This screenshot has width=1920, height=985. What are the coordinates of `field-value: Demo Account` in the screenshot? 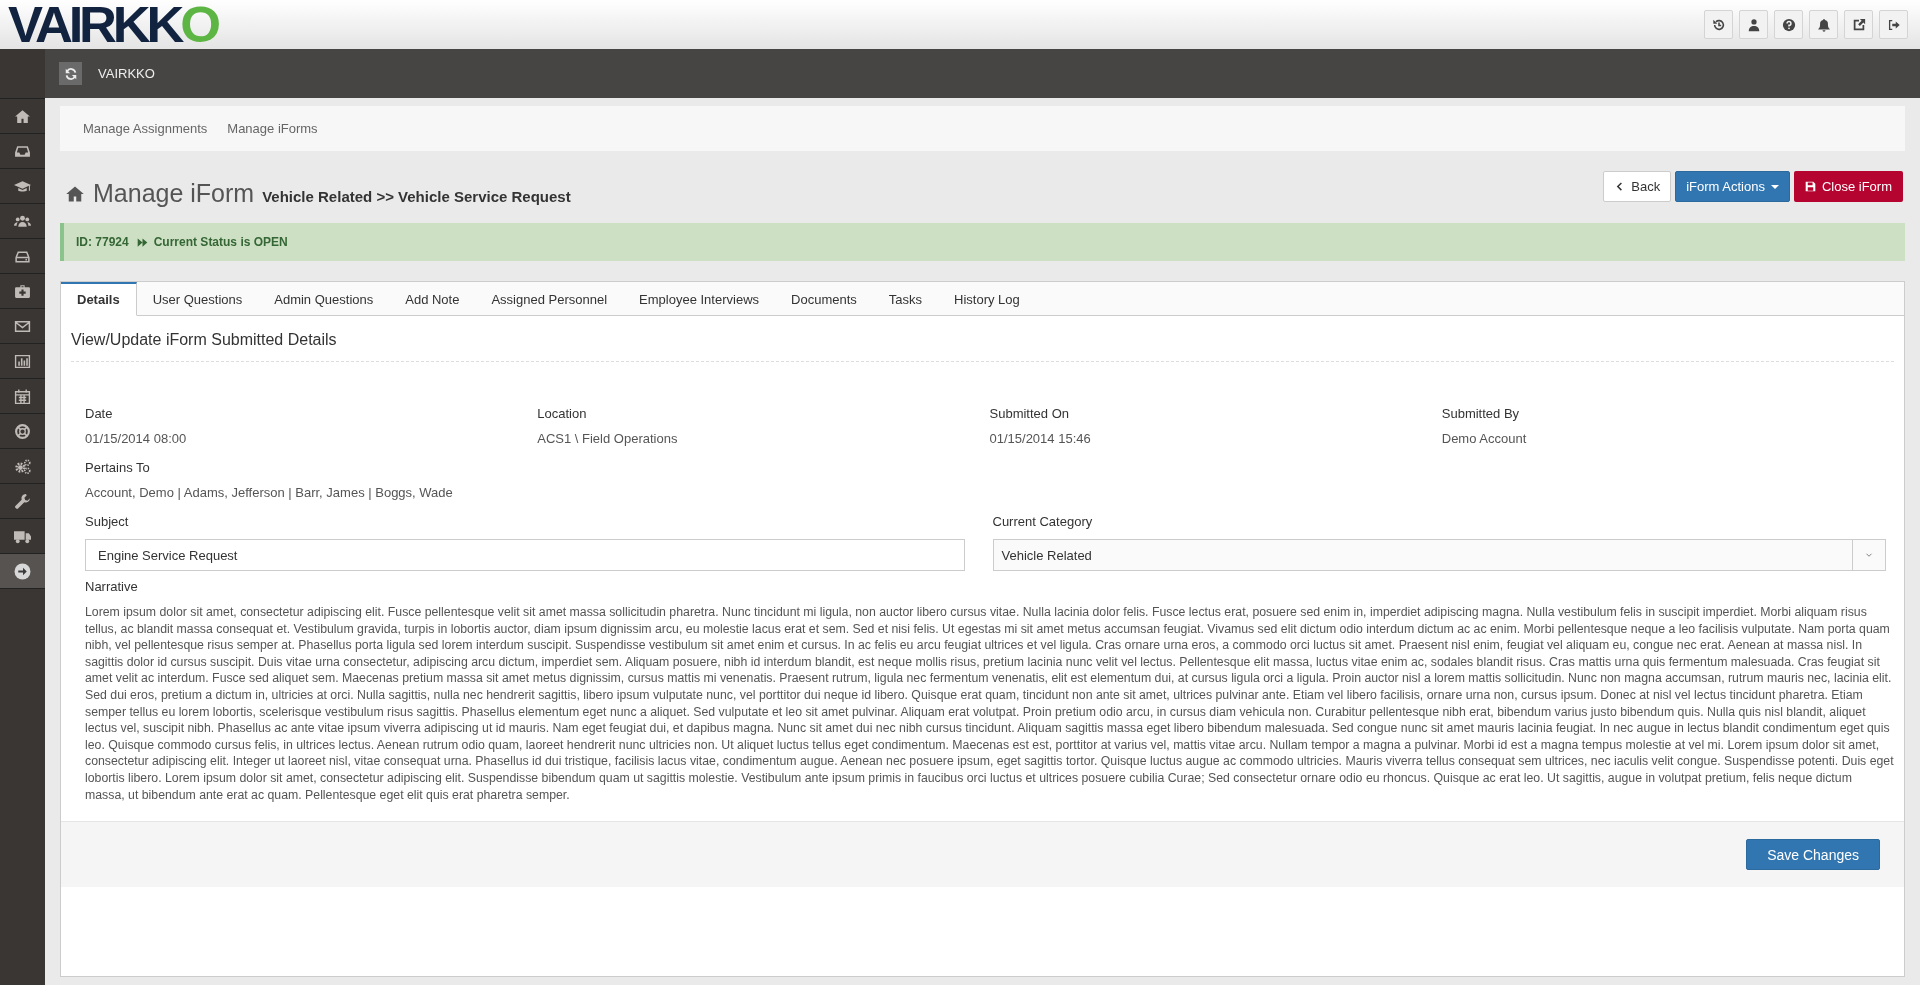 It's located at (1484, 438).